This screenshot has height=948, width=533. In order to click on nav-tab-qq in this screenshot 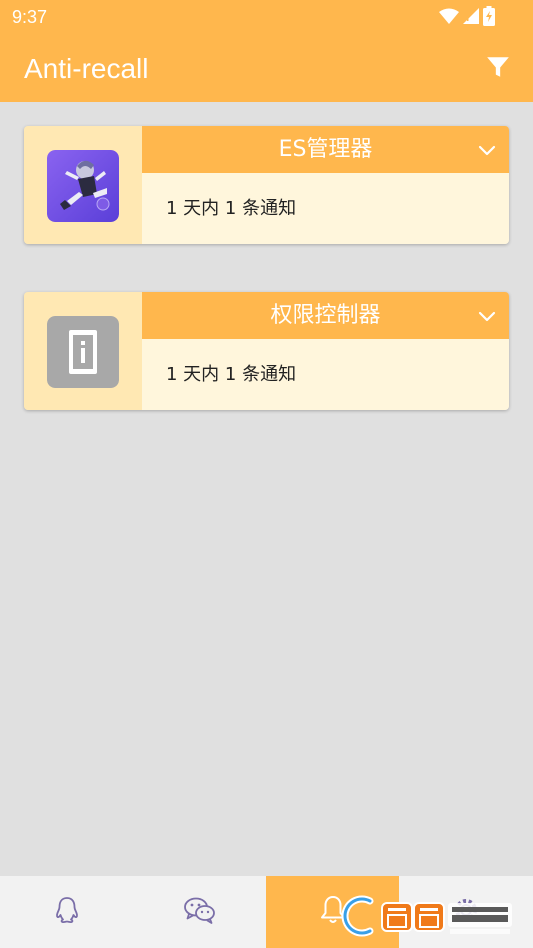, I will do `click(66, 912)`.